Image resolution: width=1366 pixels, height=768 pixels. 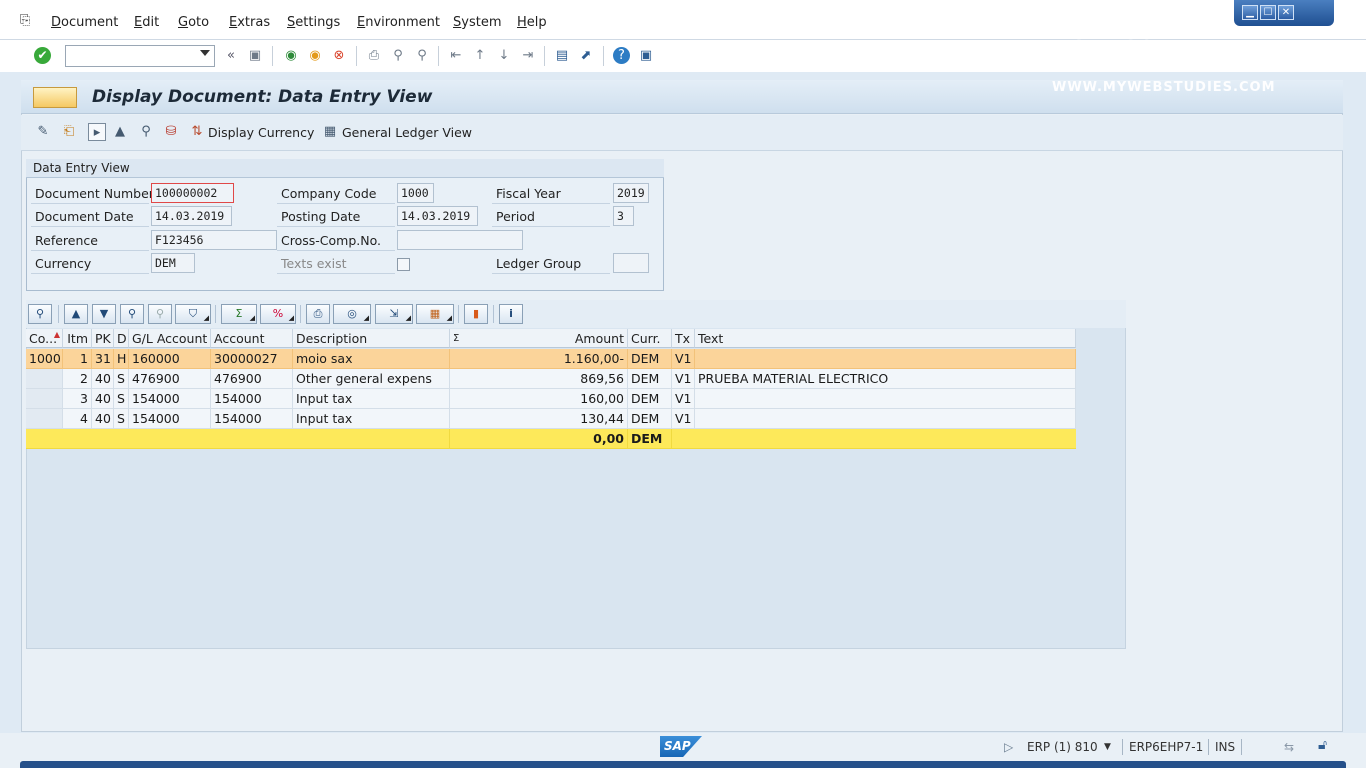 I want to click on cell-currency: DEM, so click(x=650, y=419).